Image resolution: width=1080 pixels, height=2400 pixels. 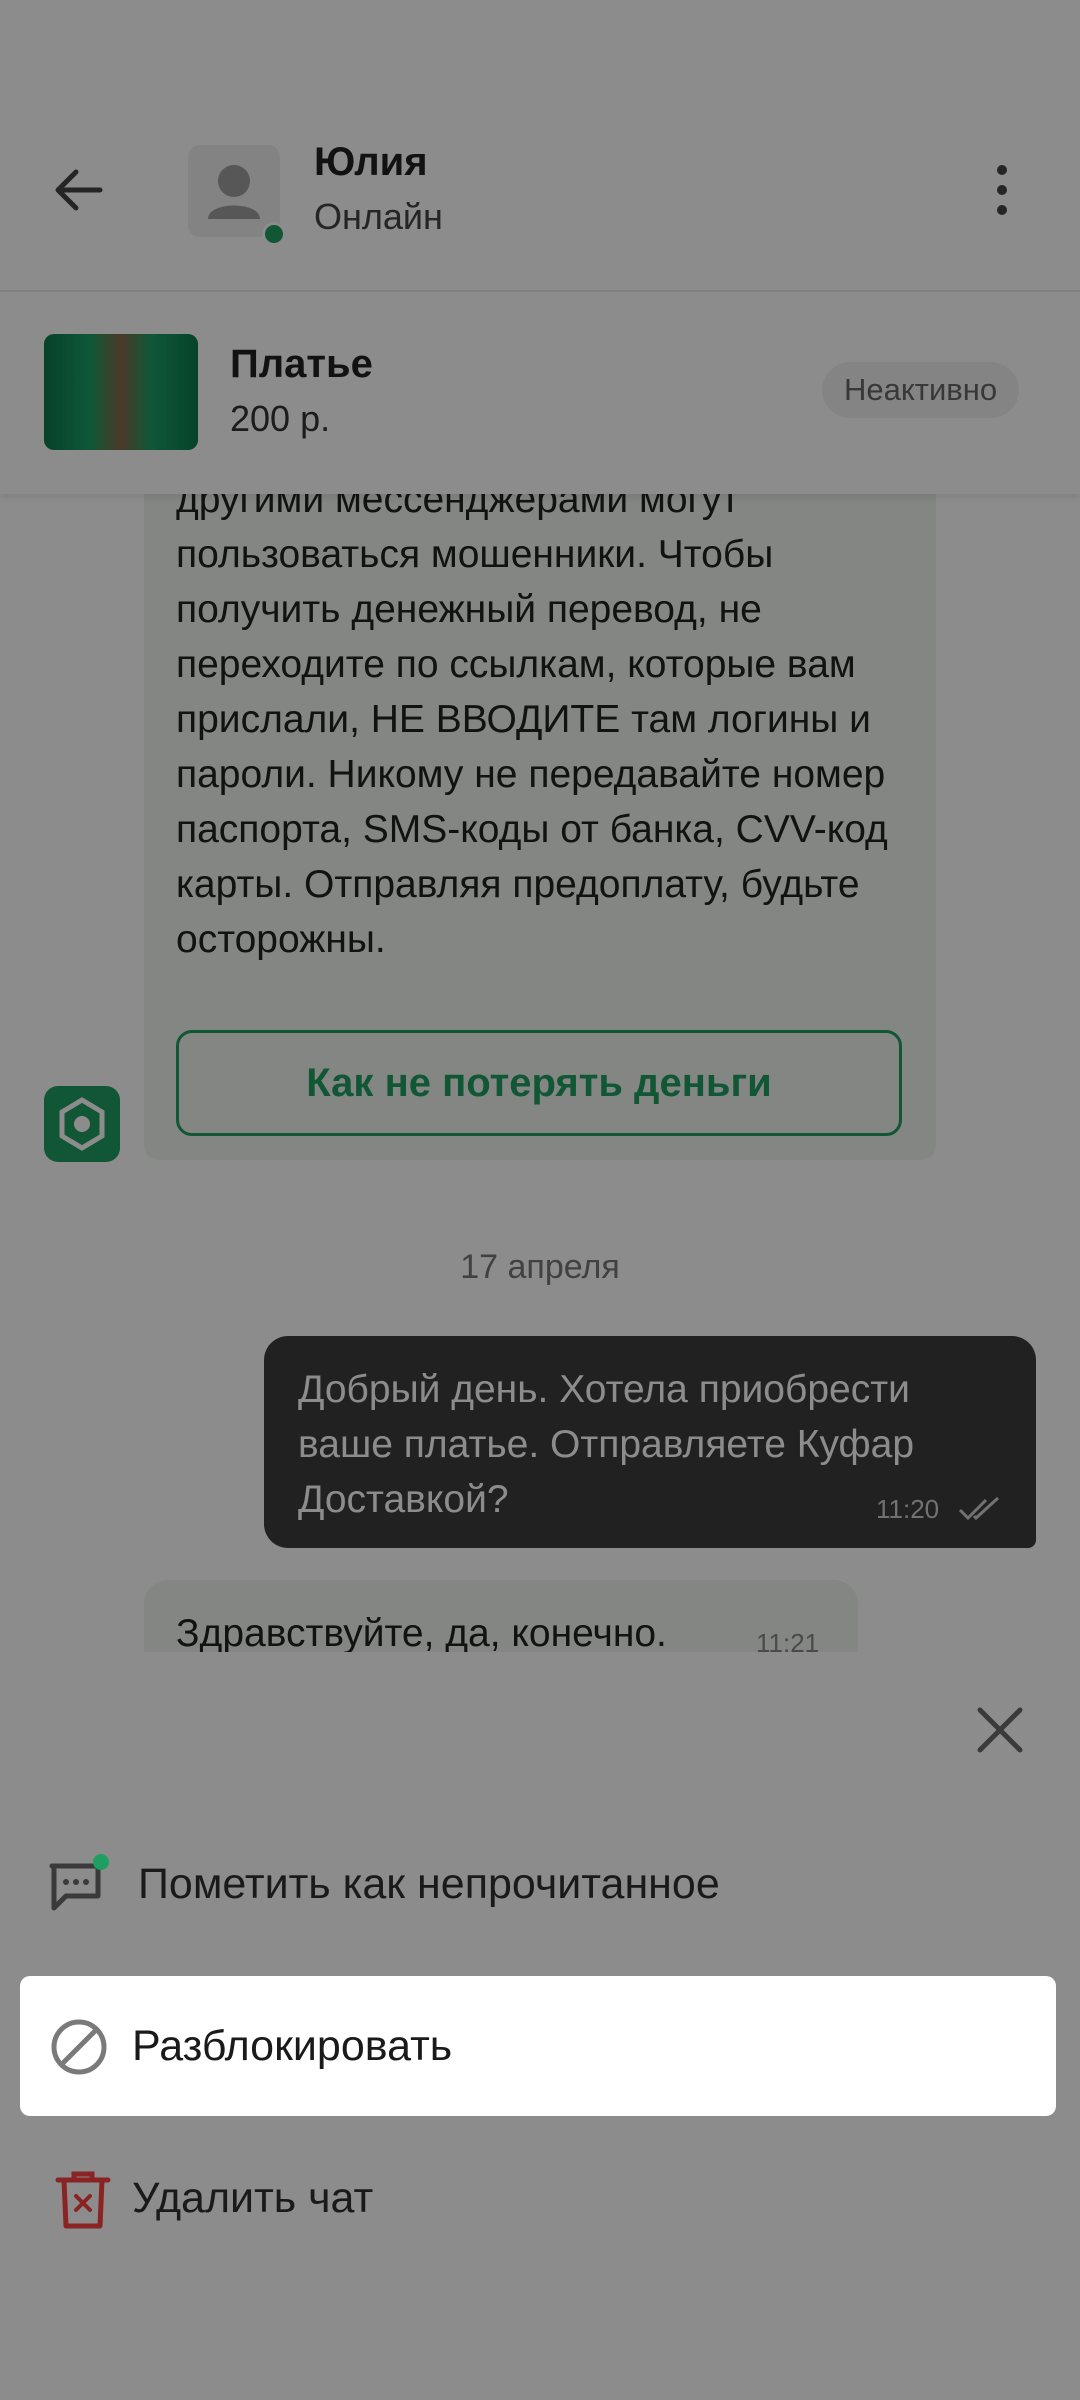 I want to click on chat-unread-icon, so click(x=79, y=1882).